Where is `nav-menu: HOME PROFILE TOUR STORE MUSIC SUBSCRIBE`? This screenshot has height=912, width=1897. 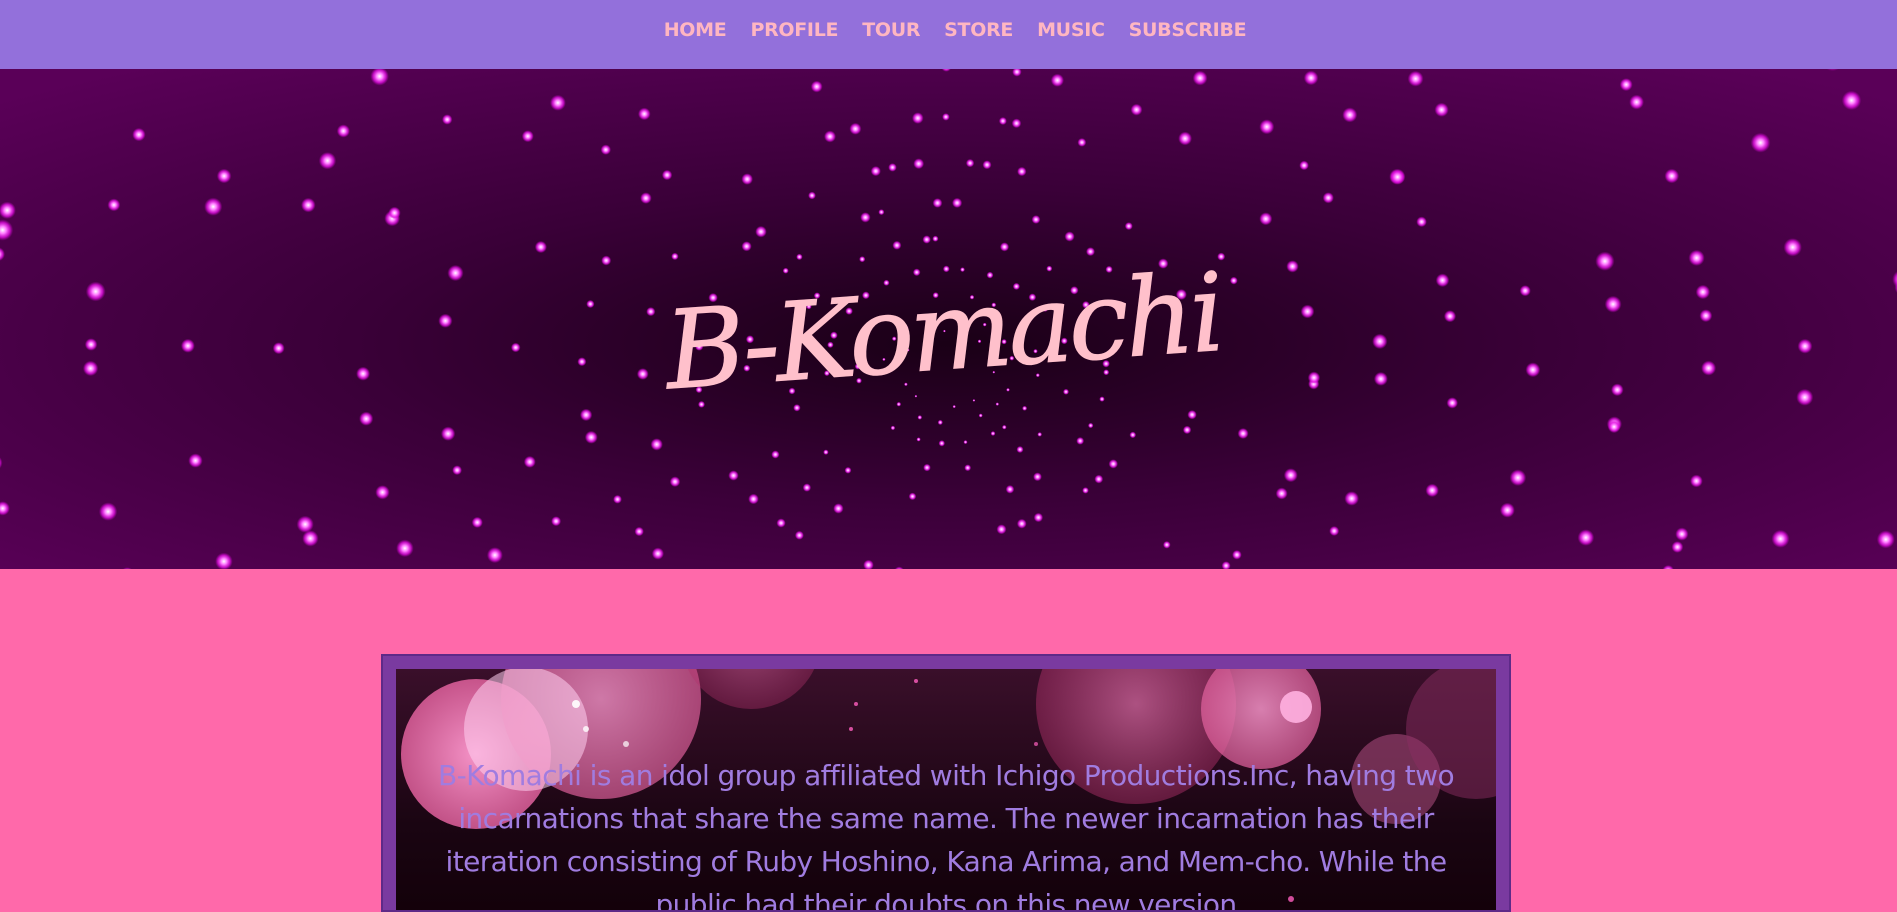
nav-menu: HOME PROFILE TOUR STORE MUSIC SUBSCRIBE is located at coordinates (949, 20).